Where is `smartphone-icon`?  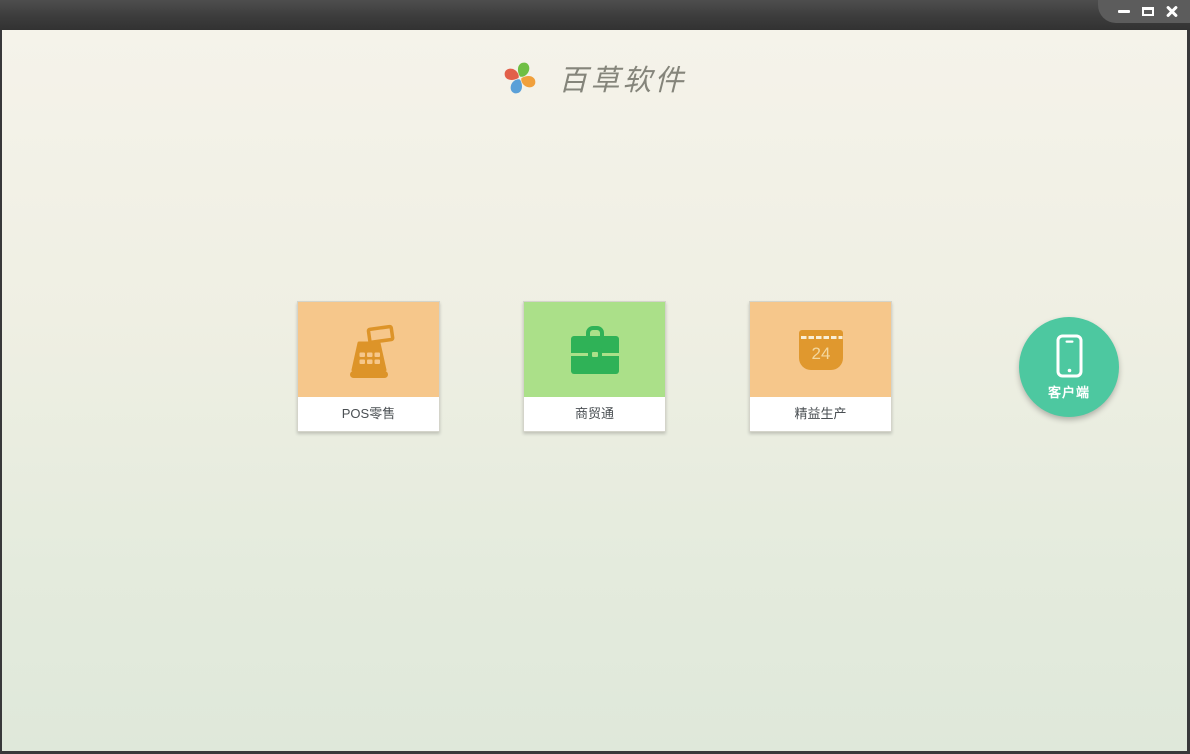
smartphone-icon is located at coordinates (1069, 355).